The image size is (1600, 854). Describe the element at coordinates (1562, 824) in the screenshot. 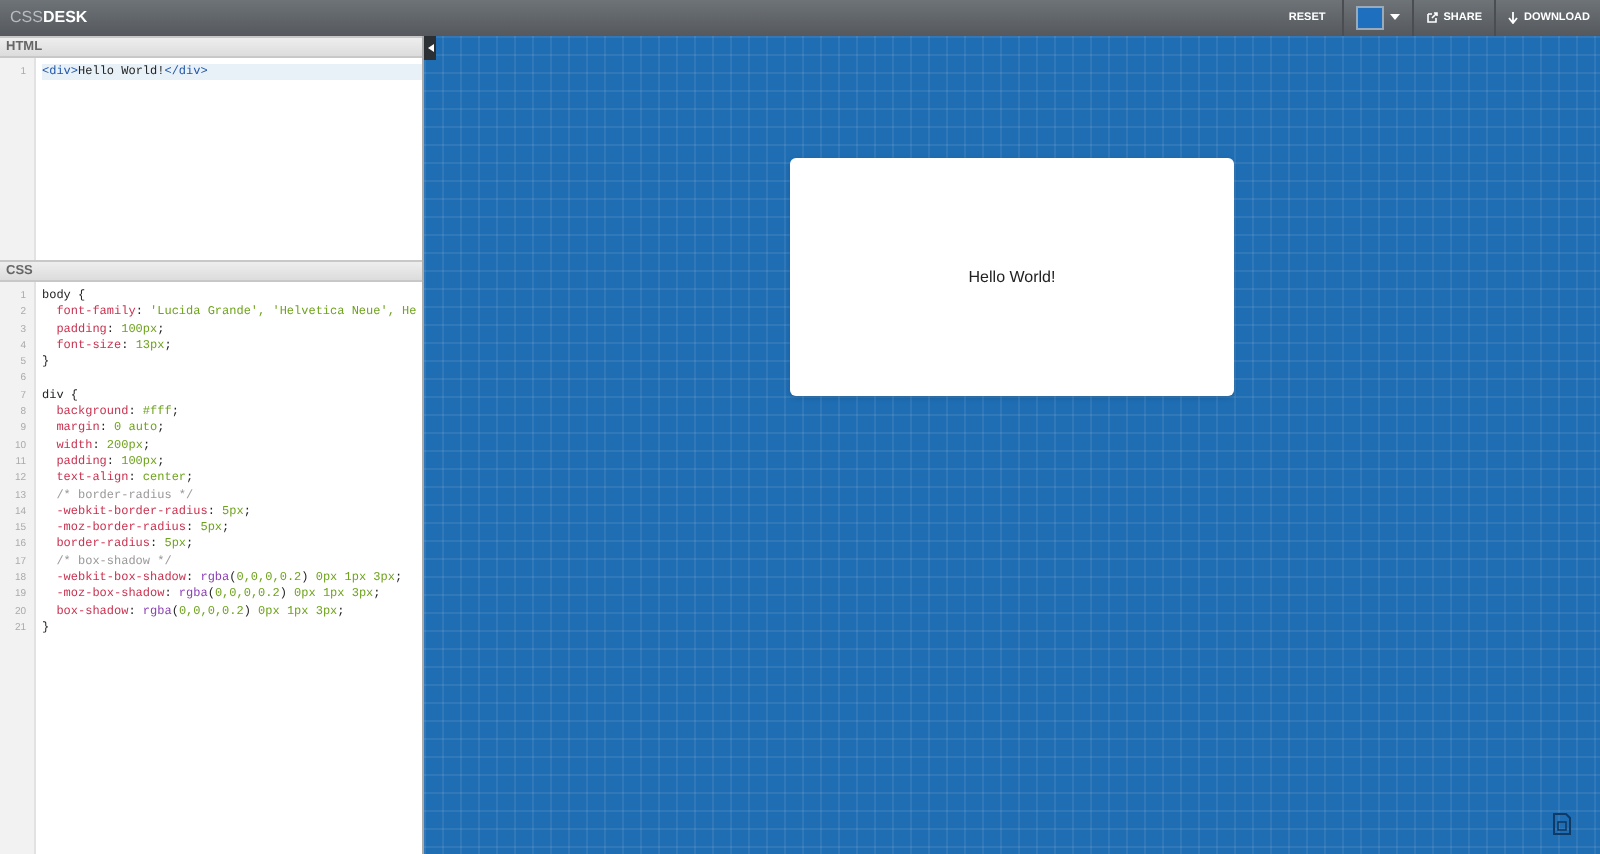

I see `page-icon` at that location.